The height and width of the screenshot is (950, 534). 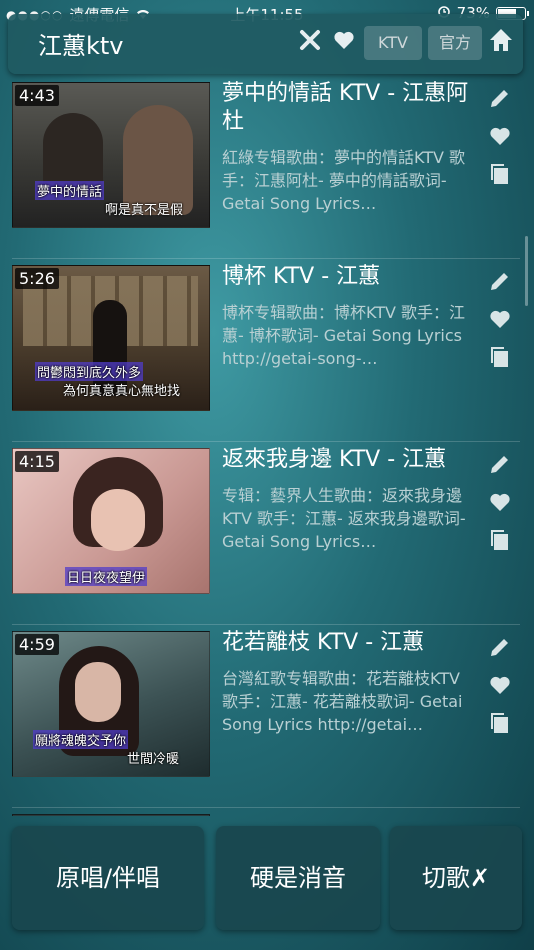 I want to click on video-thumbnail: 4:59 願將魂魄交予你 世間冷暖, so click(x=111, y=704).